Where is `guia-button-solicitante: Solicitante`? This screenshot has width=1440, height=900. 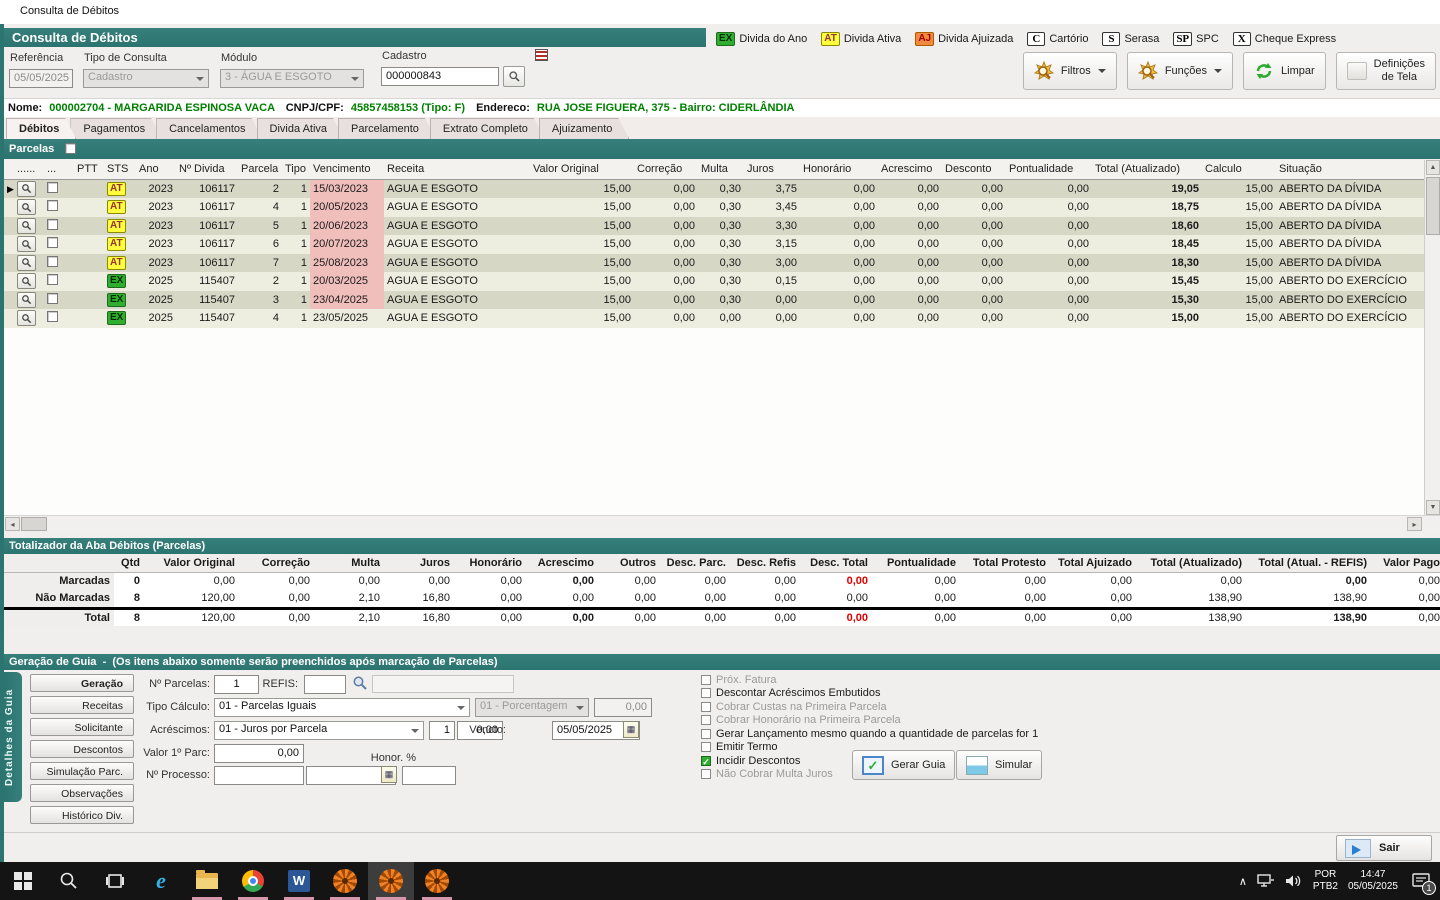 guia-button-solicitante: Solicitante is located at coordinates (82, 727).